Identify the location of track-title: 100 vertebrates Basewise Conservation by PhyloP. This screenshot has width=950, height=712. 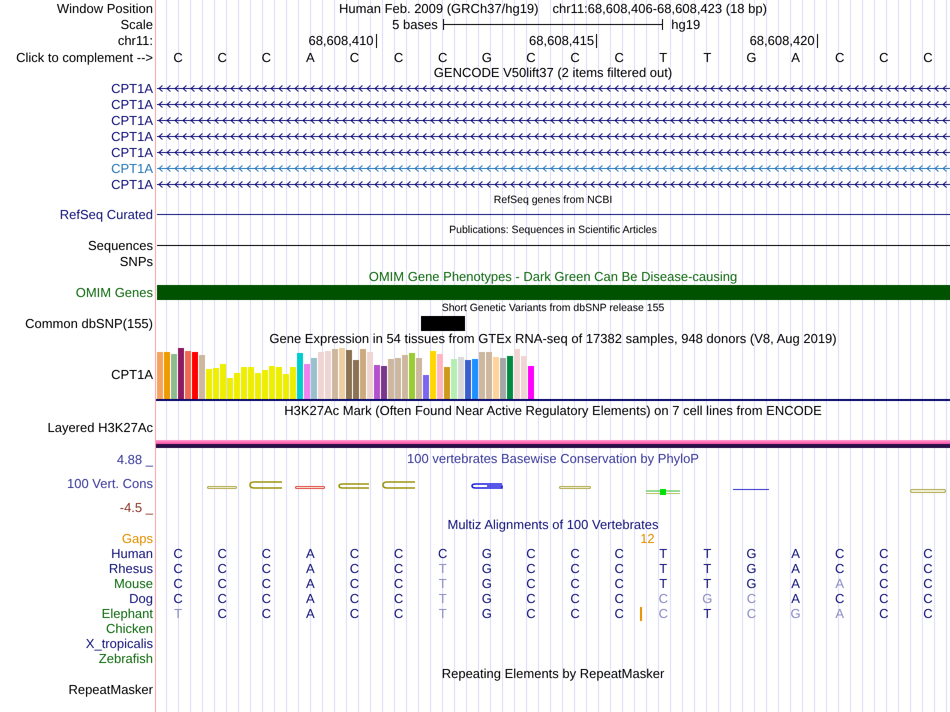
(553, 459).